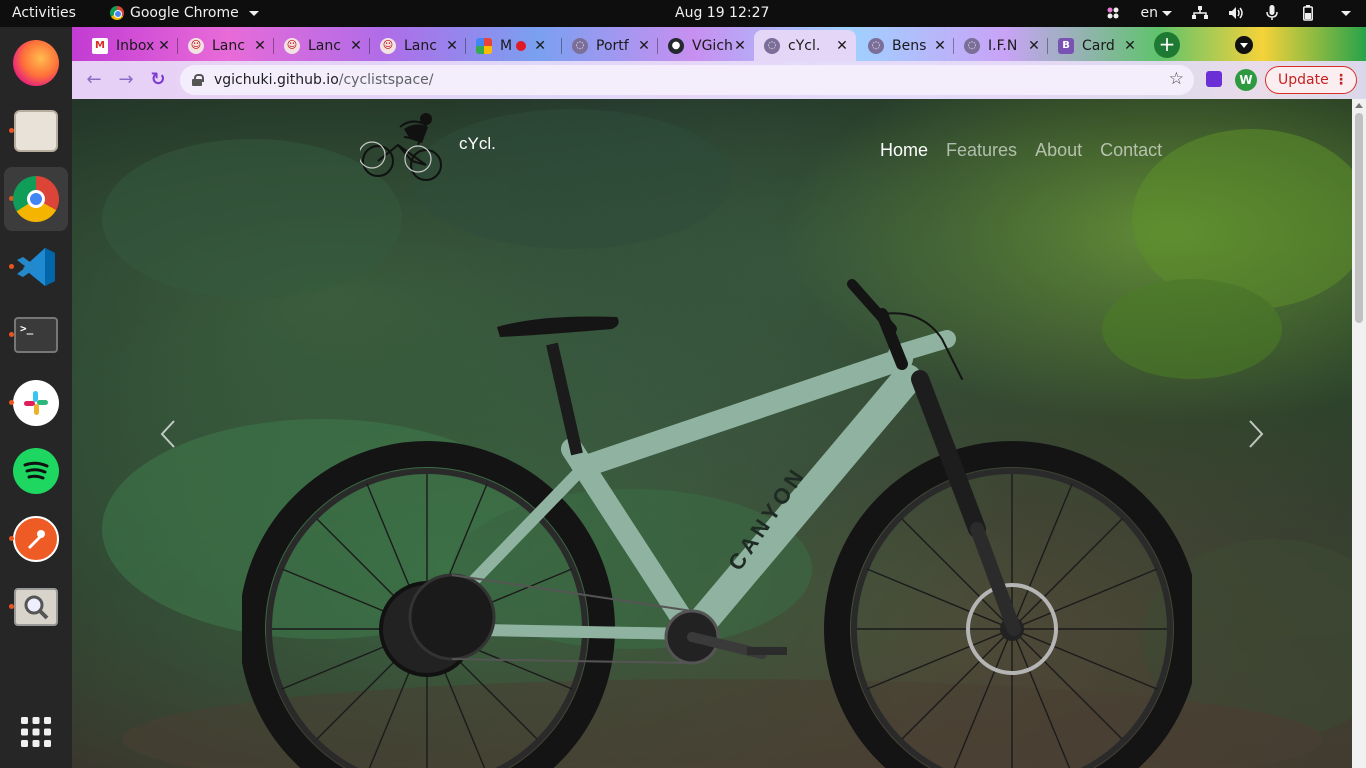 Image resolution: width=1366 pixels, height=768 pixels. I want to click on new-tab-button: +, so click(1167, 45).